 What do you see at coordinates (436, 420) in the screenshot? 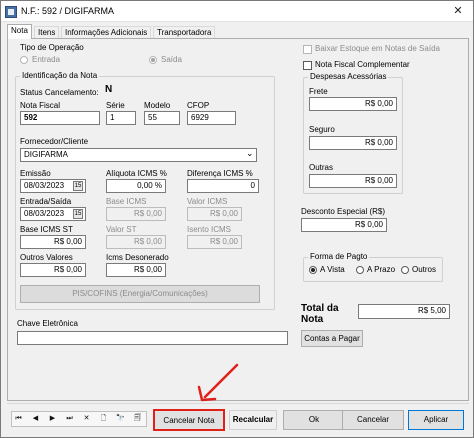
I see `aplicar-button: Aplicar` at bounding box center [436, 420].